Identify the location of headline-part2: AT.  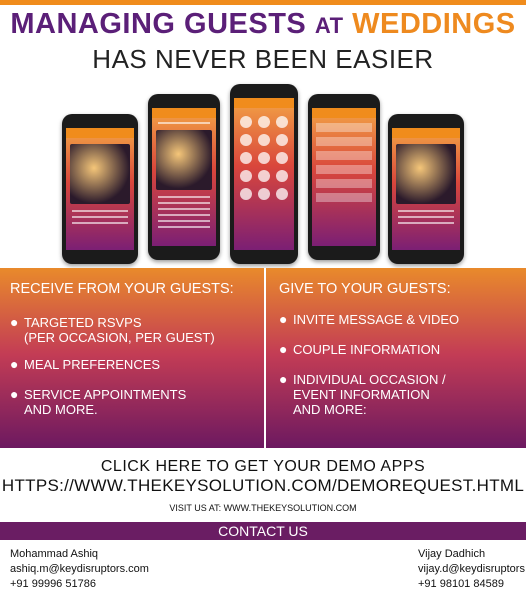
(329, 25).